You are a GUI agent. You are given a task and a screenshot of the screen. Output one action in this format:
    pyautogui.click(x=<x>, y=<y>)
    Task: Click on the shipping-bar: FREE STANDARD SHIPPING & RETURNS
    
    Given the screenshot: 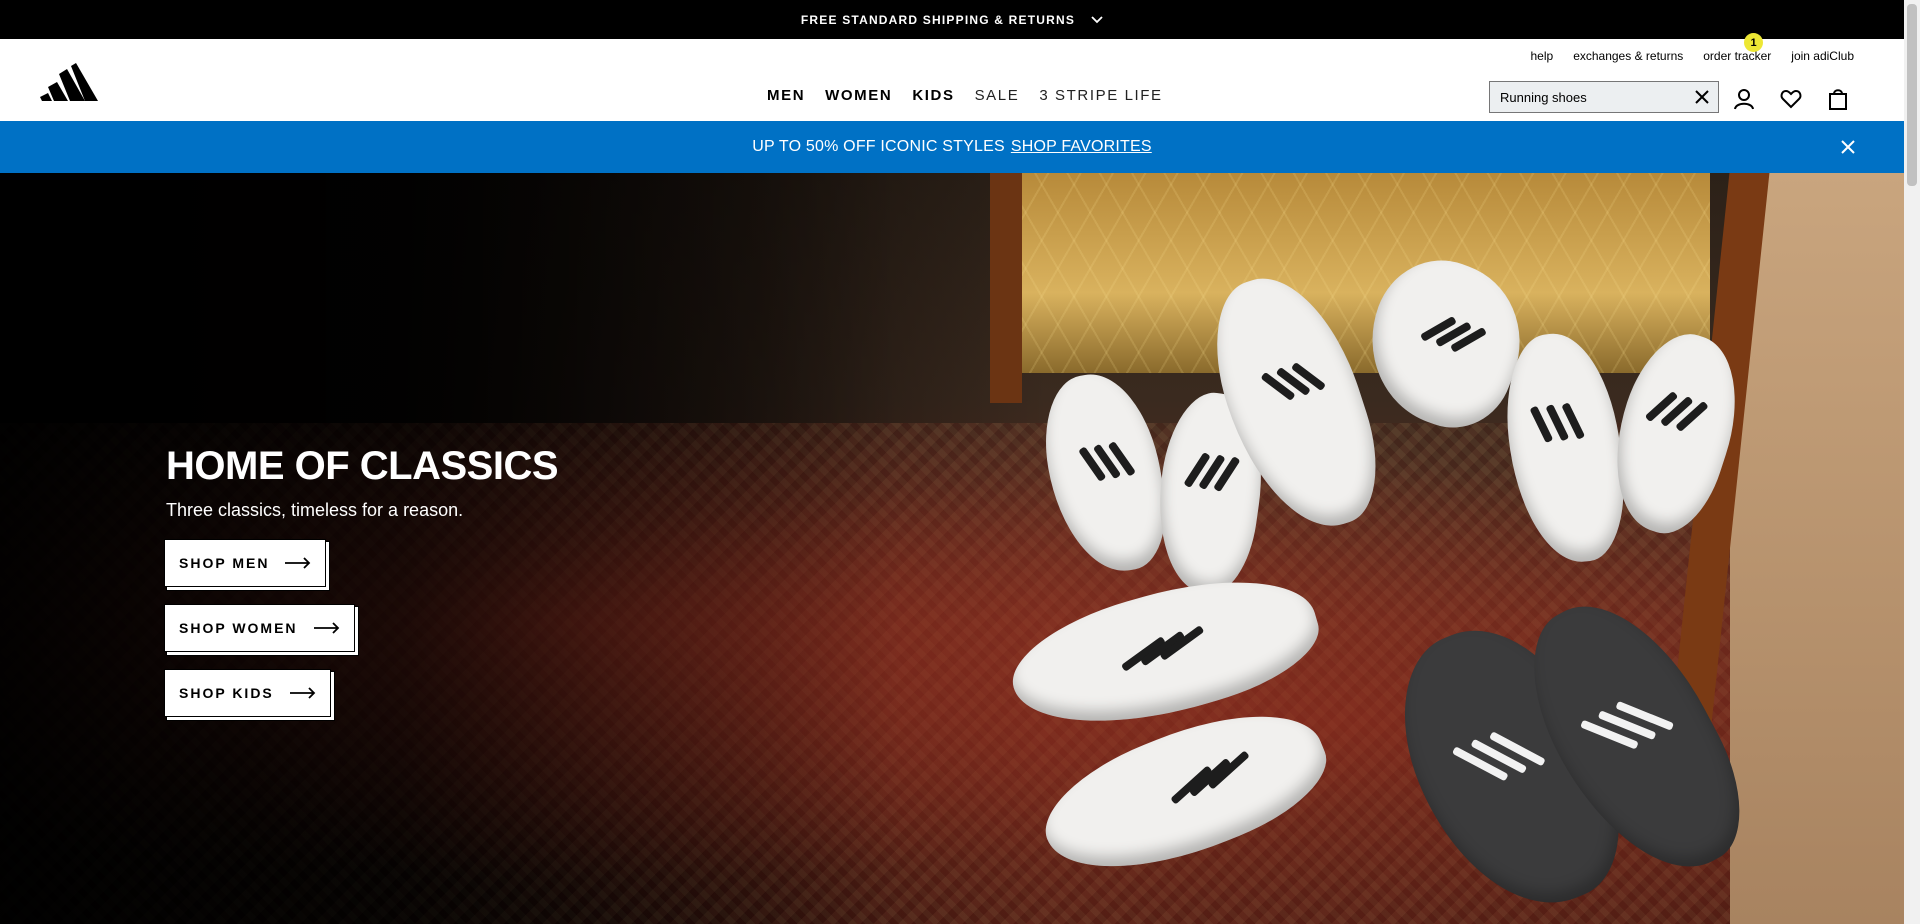 What is the action you would take?
    pyautogui.click(x=952, y=19)
    